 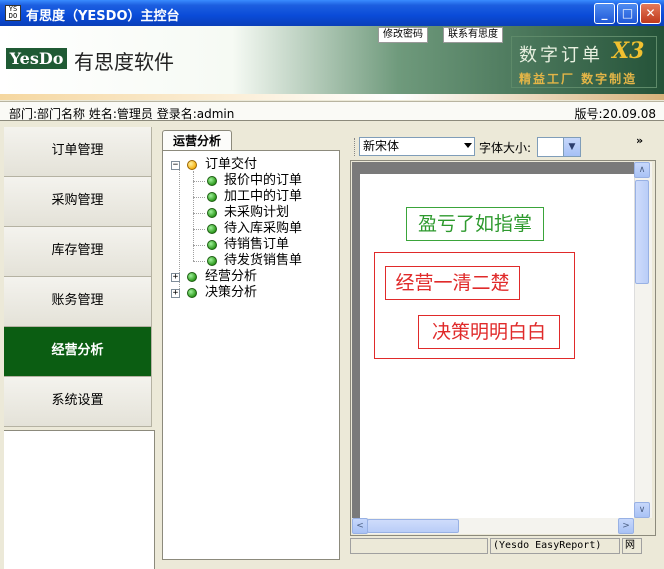 What do you see at coordinates (642, 232) in the screenshot?
I see `vertical-scroll-thumb` at bounding box center [642, 232].